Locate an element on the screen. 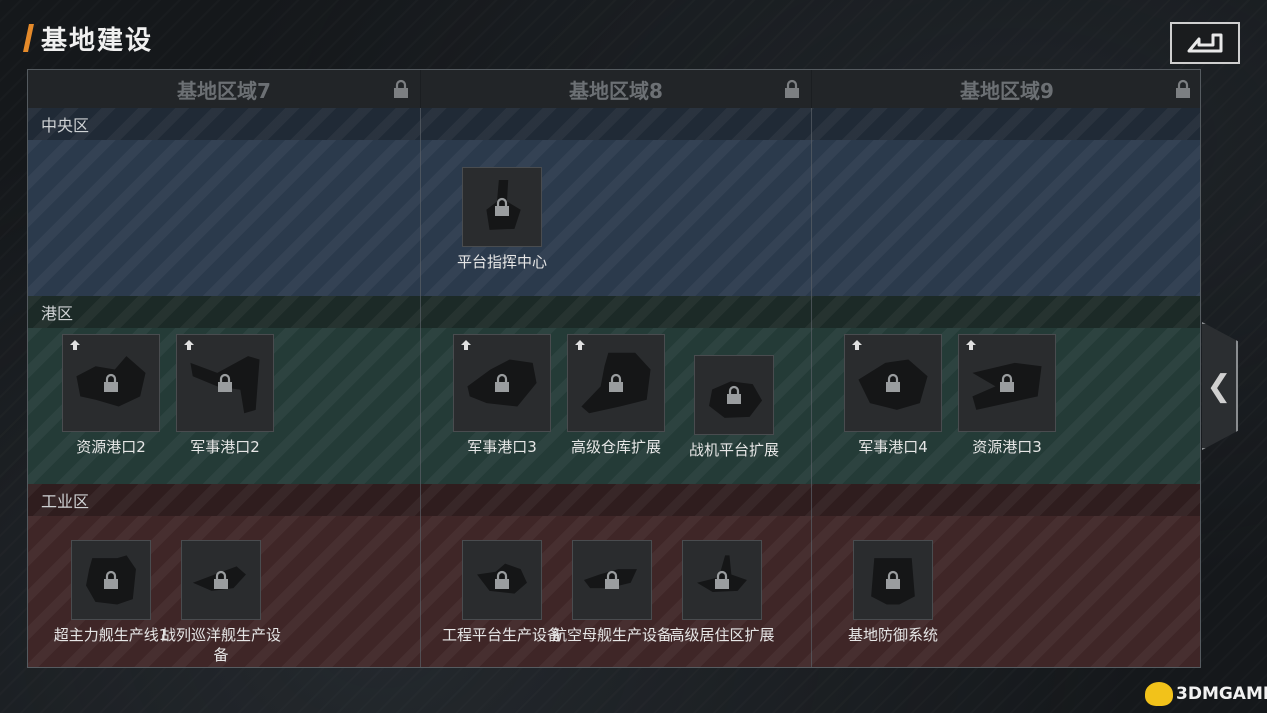 This screenshot has height=713, width=1267. column-title-8: 基地区域8 is located at coordinates (616, 90).